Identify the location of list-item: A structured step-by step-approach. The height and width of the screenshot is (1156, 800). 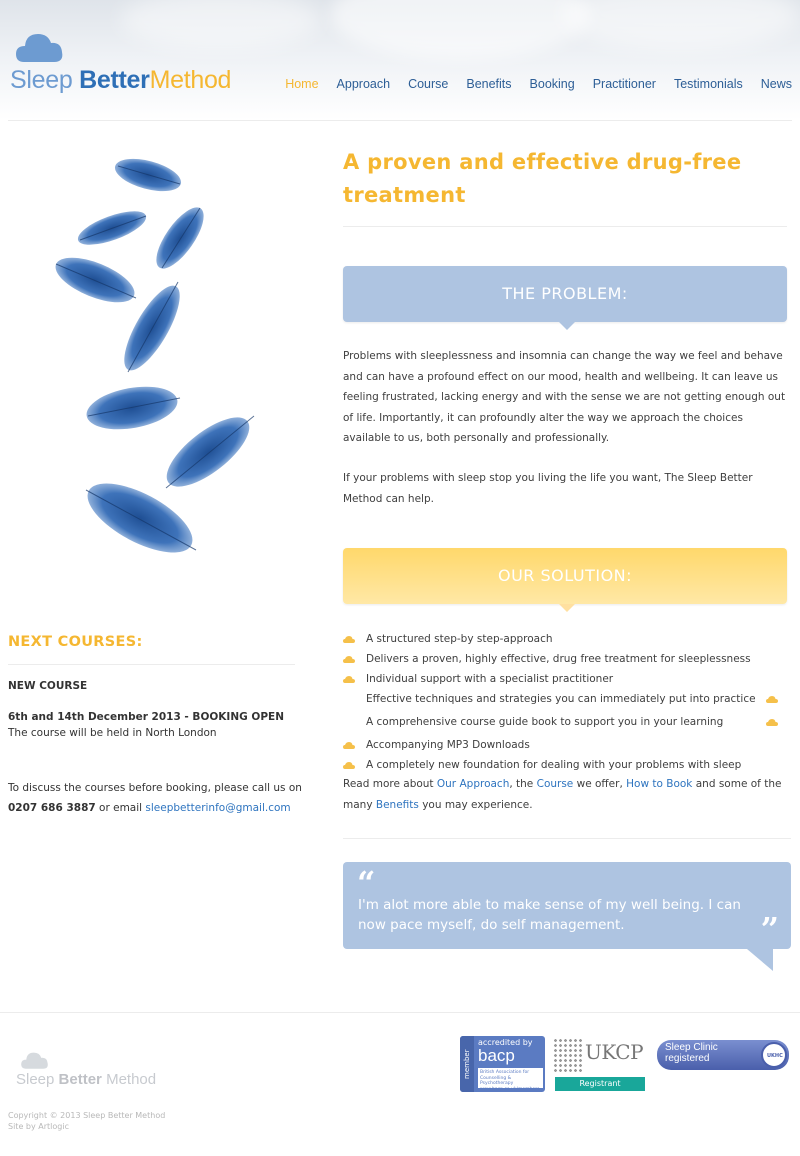
(565, 639).